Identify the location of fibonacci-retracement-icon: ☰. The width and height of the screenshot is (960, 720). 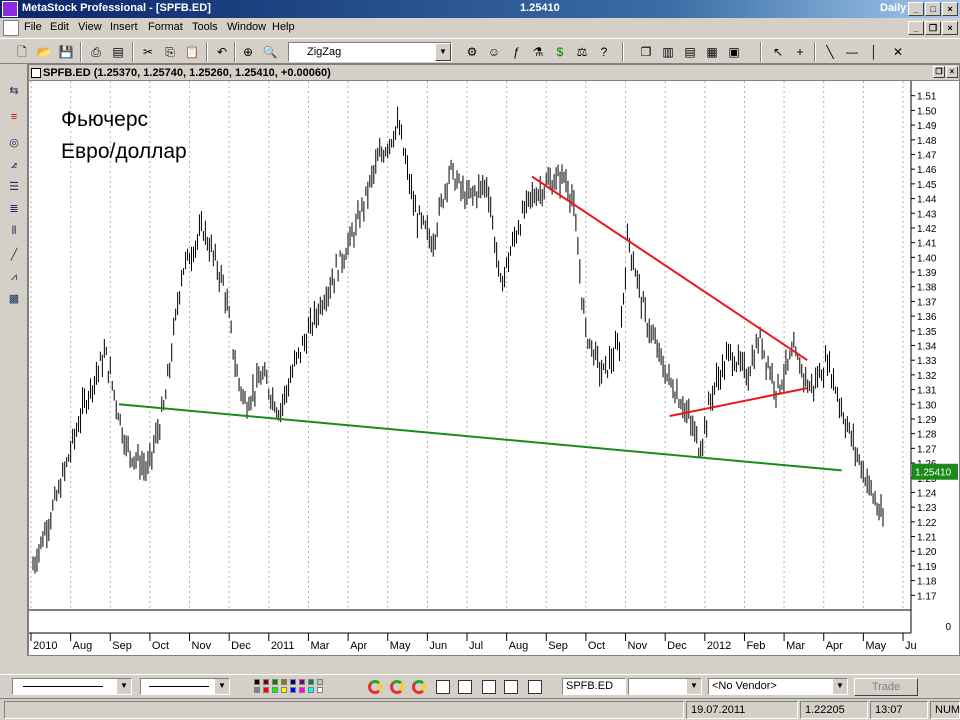
(14, 187).